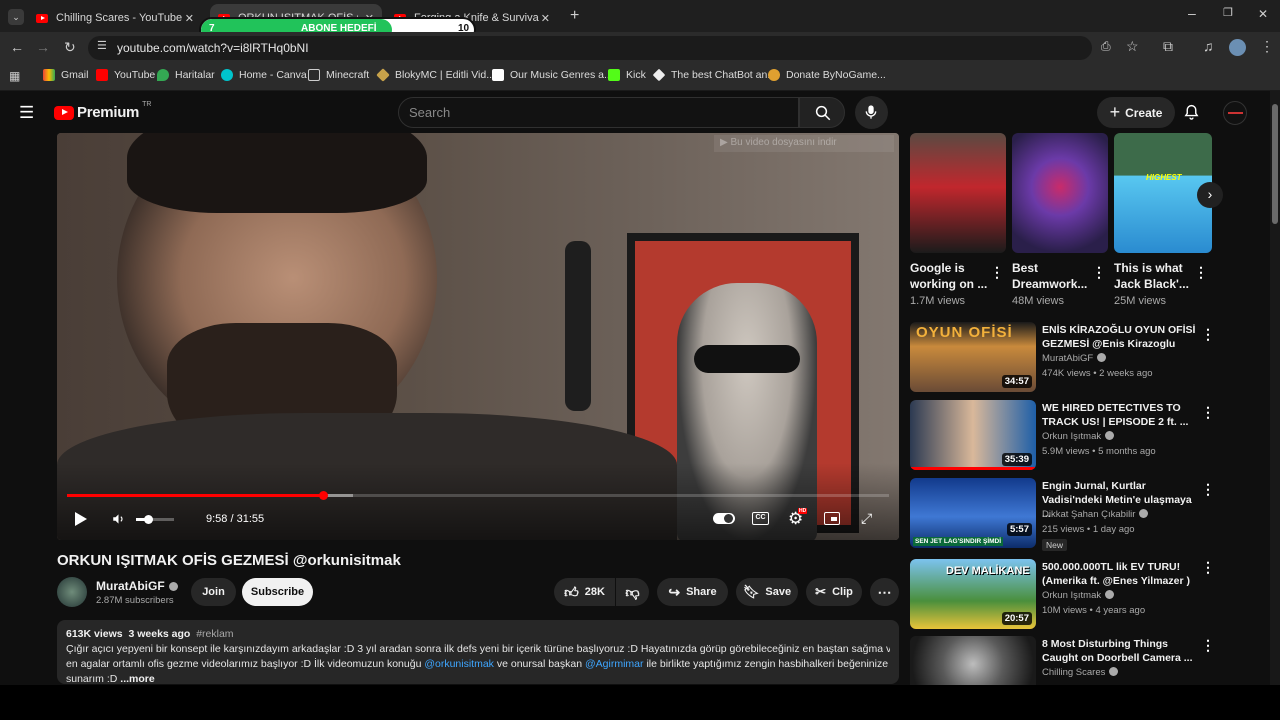  What do you see at coordinates (277, 592) in the screenshot?
I see `subscribe-button: Subscribe` at bounding box center [277, 592].